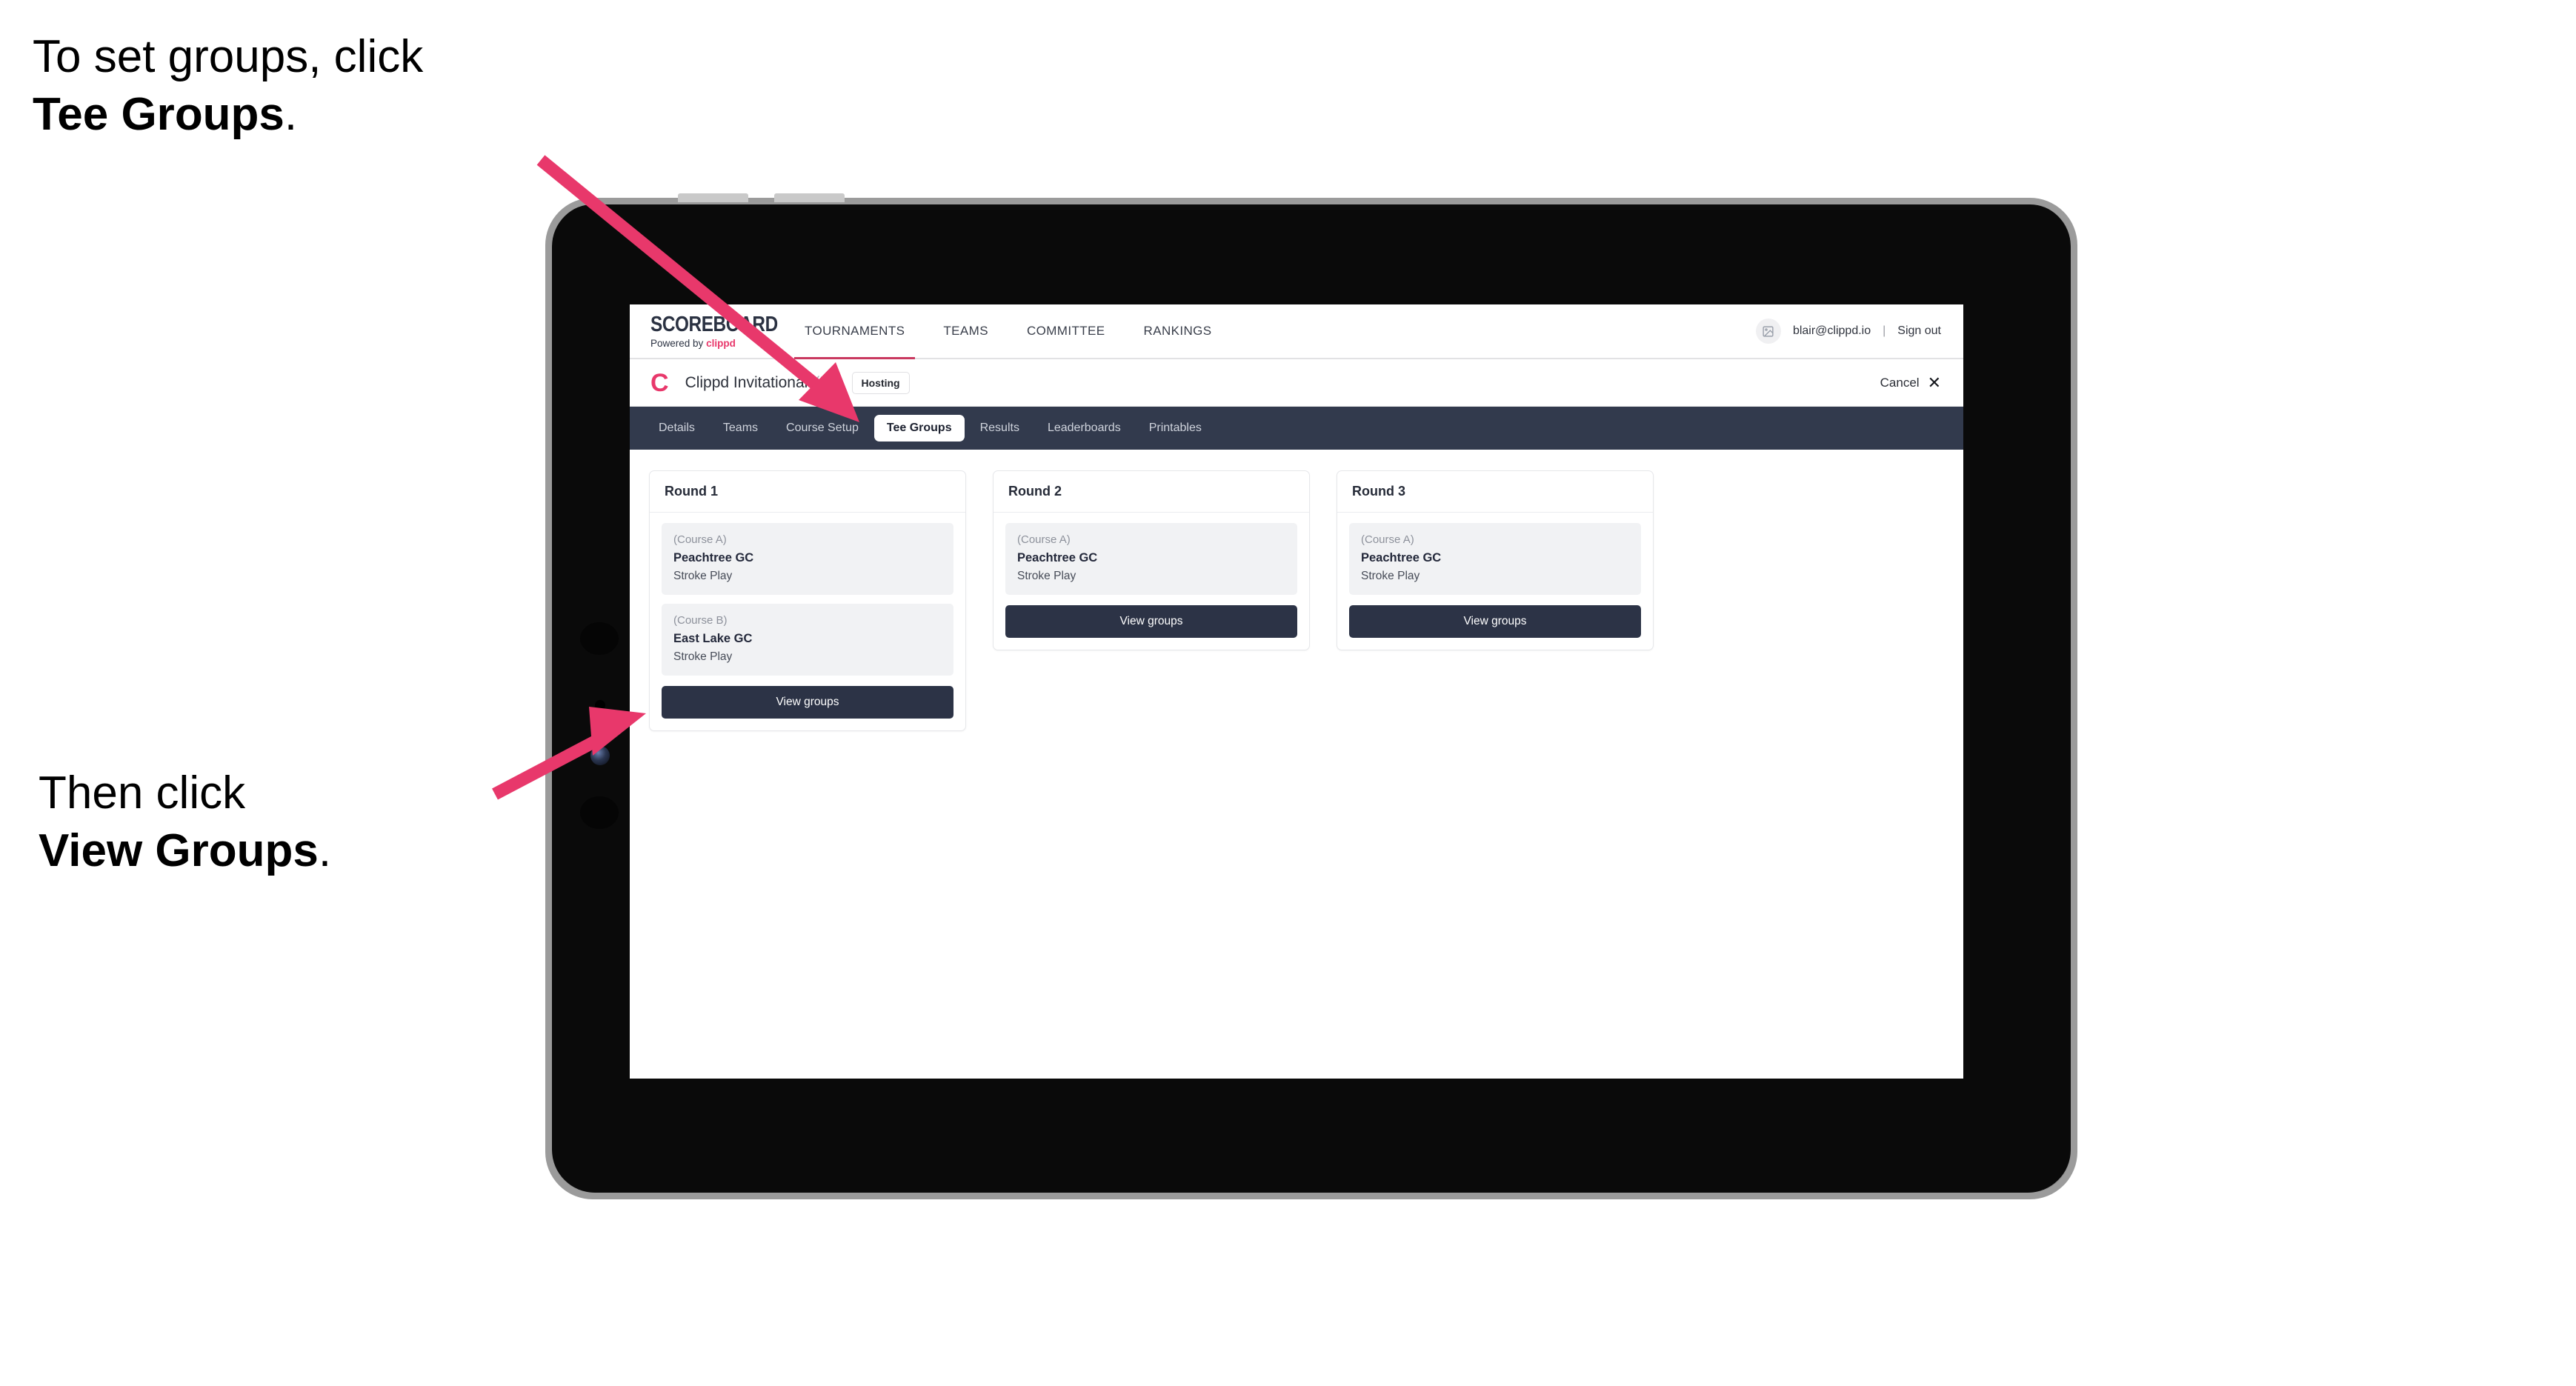 This screenshot has height=1386, width=2576. I want to click on tab-details: Details, so click(677, 428).